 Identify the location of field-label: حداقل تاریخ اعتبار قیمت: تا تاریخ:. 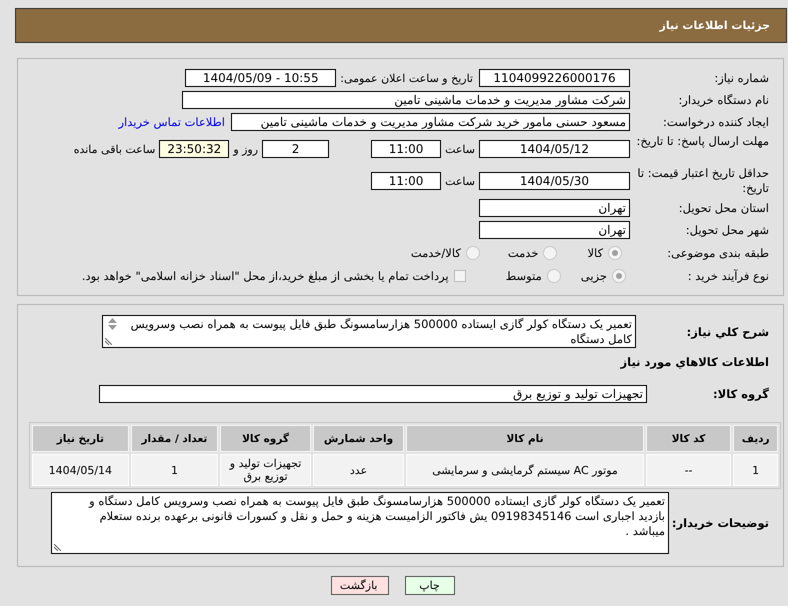
(702, 181).